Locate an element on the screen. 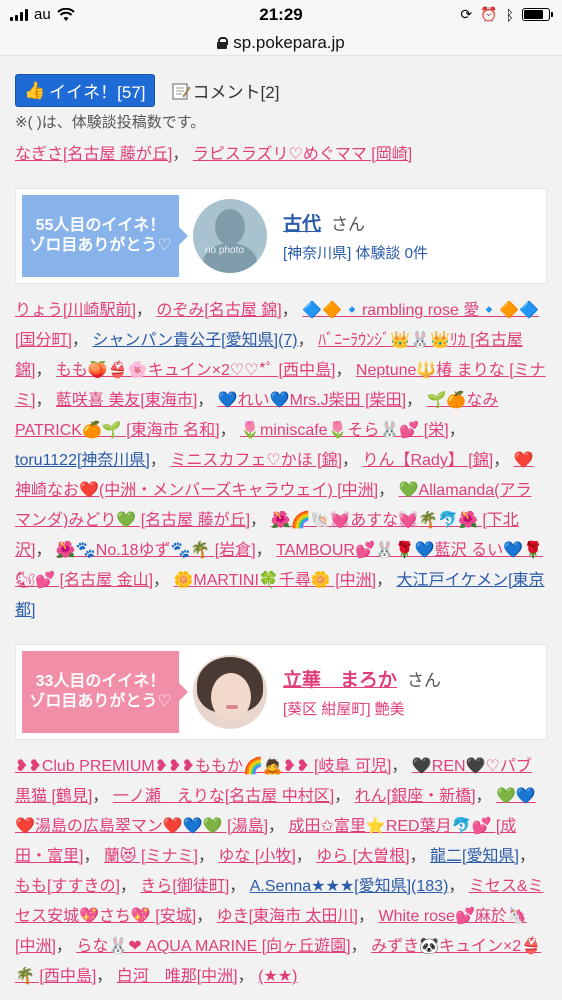 Image resolution: width=562 pixels, height=1000 pixels. liker-link: ❥❥Club PREMIUM❥❥❥ももか🌈🙇❥❥ [岐阜 可児] is located at coordinates (203, 766).